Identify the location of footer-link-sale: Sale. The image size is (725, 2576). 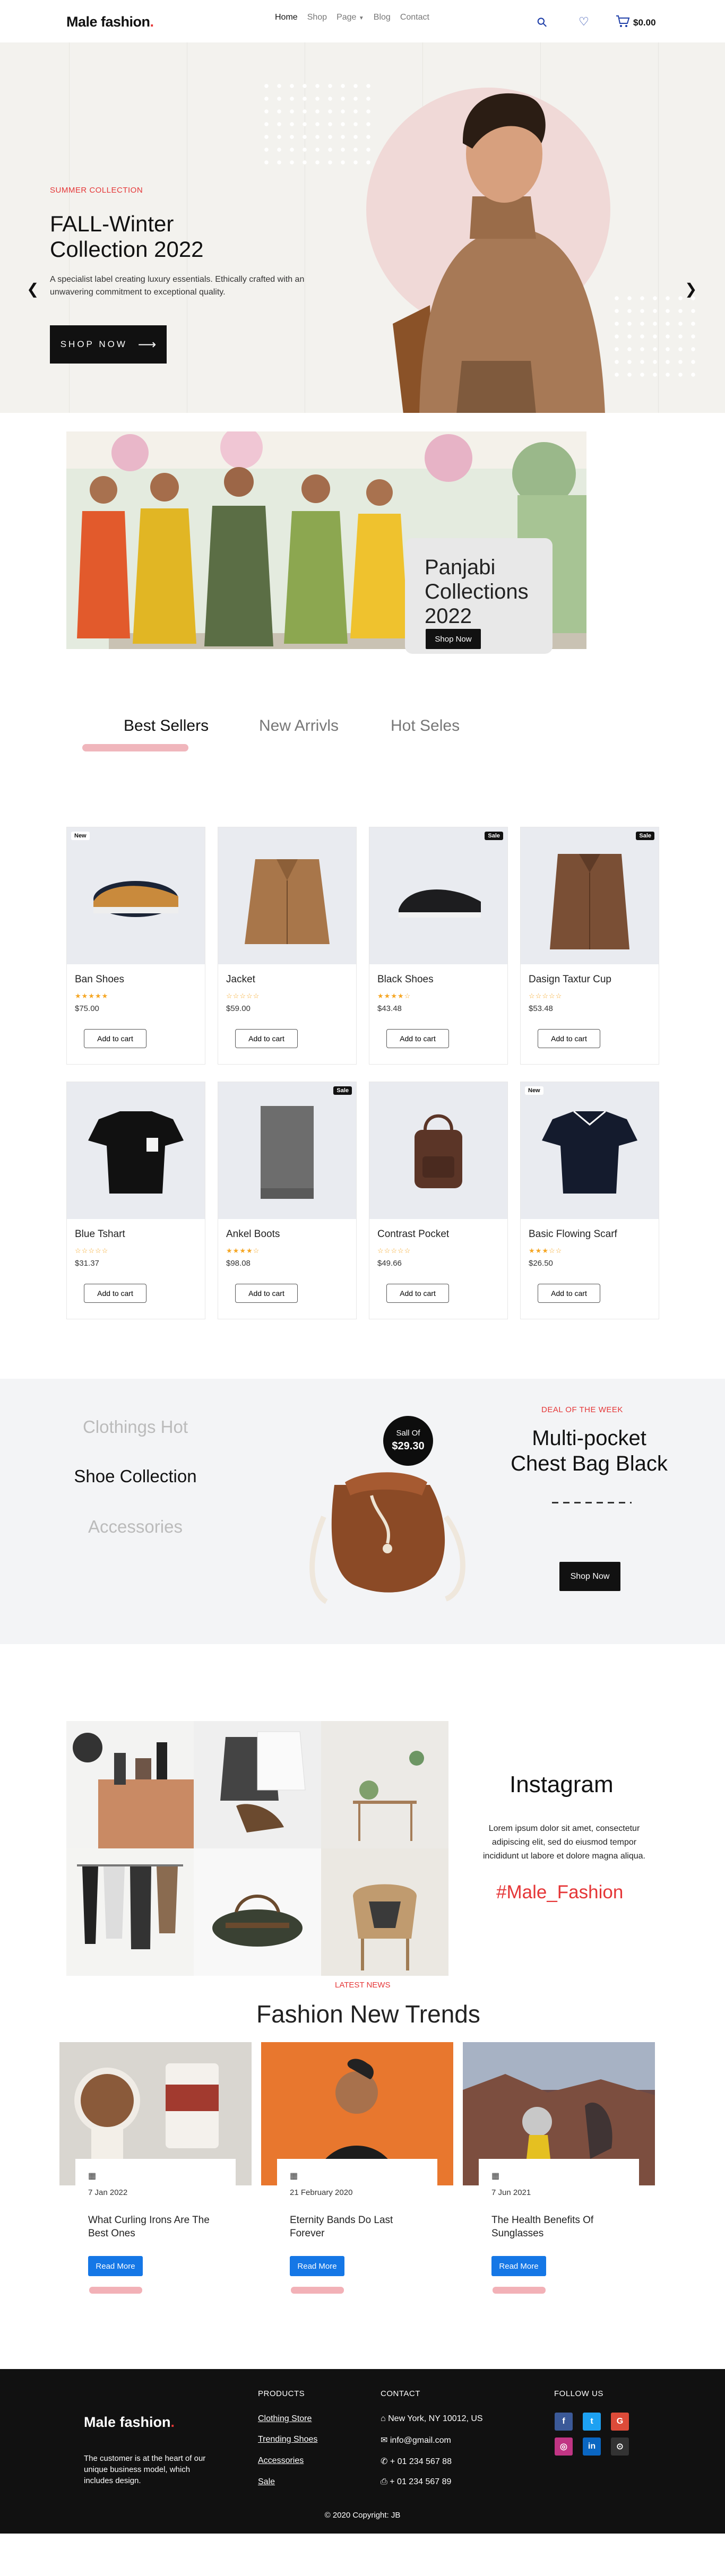
(266, 2482).